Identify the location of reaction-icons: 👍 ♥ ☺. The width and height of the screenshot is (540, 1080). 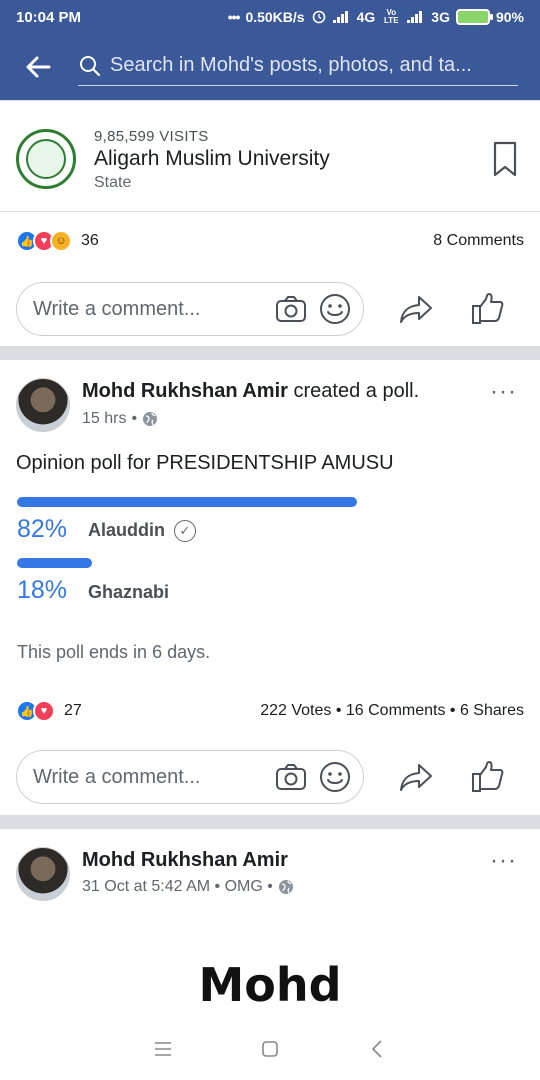
(44, 241).